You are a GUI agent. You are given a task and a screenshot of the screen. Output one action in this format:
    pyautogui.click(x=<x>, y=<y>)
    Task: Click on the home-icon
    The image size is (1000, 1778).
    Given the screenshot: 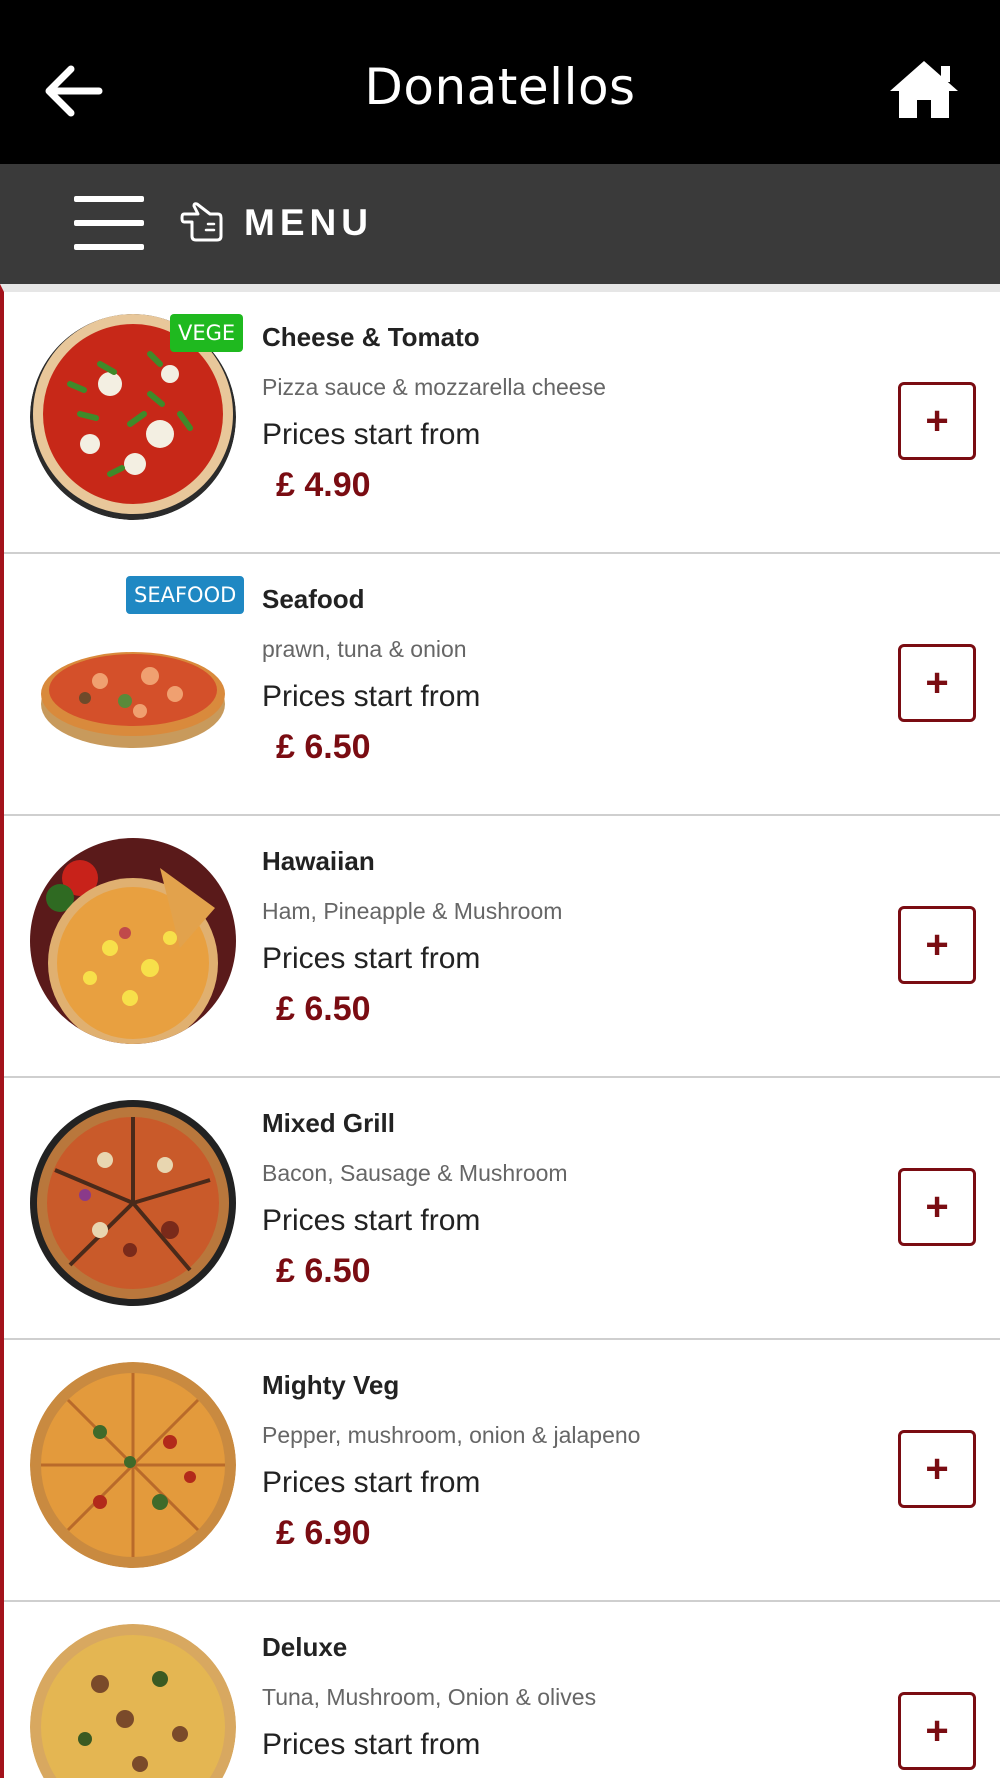 What is the action you would take?
    pyautogui.click(x=924, y=89)
    